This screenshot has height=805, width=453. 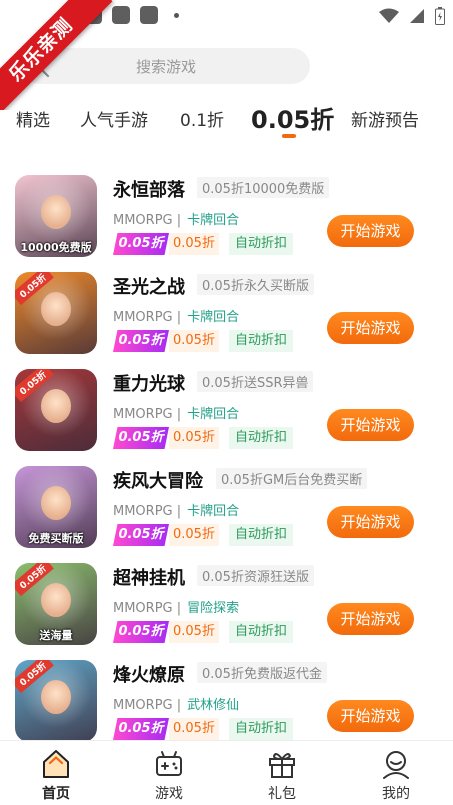 What do you see at coordinates (213, 705) in the screenshot?
I see `game-genre: 武林修仙` at bounding box center [213, 705].